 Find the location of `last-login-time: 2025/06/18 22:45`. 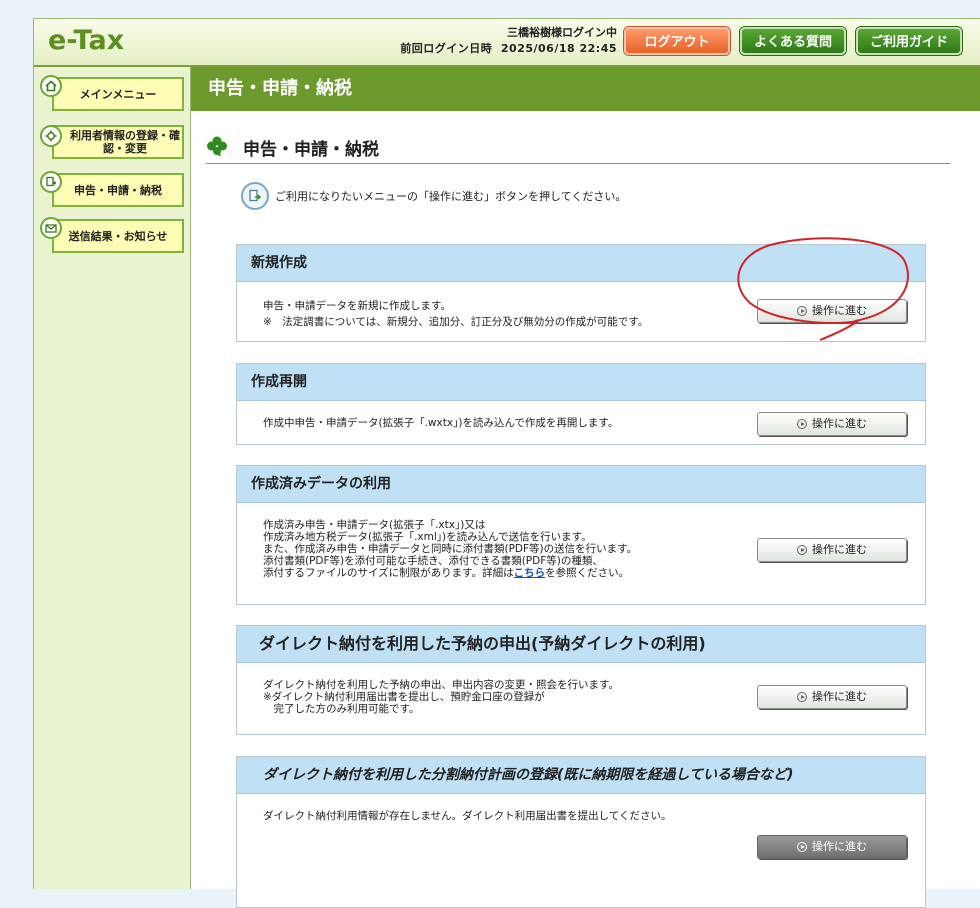

last-login-time: 2025/06/18 22:45 is located at coordinates (558, 48).